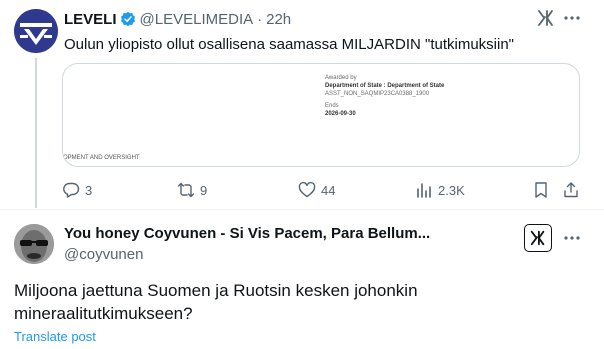  Describe the element at coordinates (571, 190) in the screenshot. I see `share-icon` at that location.